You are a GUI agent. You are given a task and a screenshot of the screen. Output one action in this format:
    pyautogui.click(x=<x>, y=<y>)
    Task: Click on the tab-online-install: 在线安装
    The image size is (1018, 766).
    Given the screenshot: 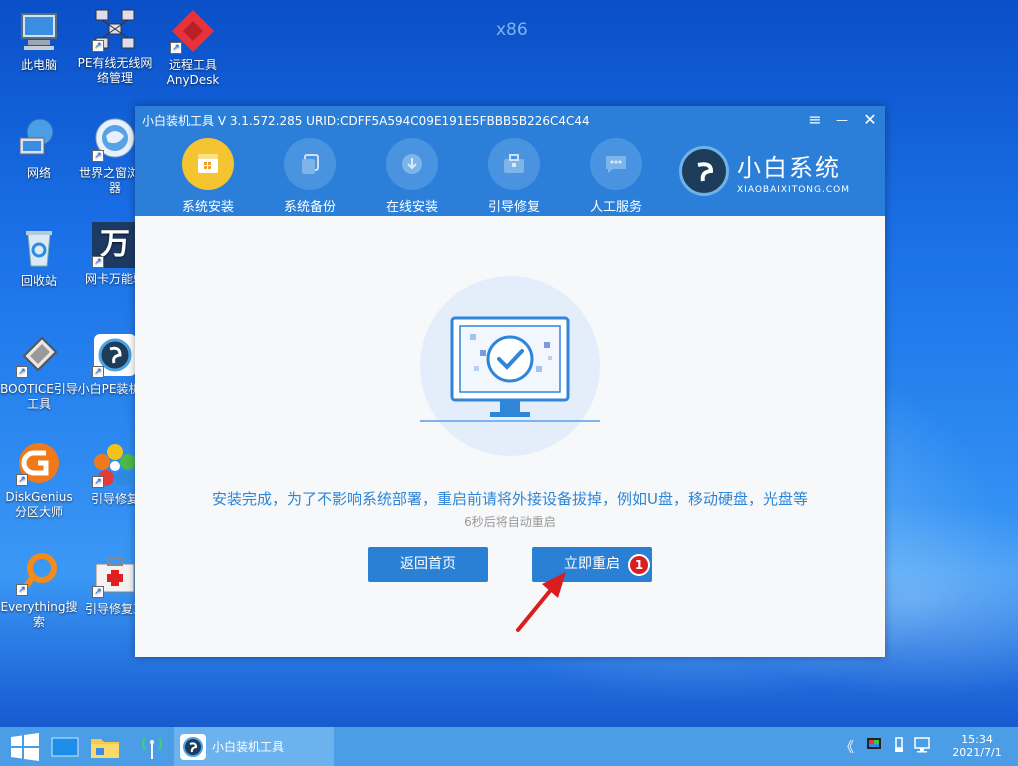 What is the action you would take?
    pyautogui.click(x=412, y=176)
    